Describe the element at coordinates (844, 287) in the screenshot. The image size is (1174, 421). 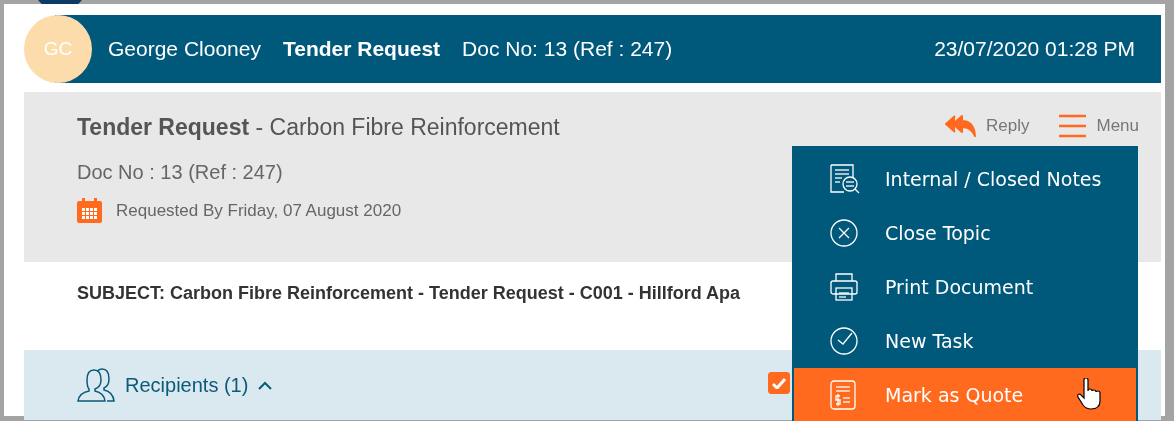
I see `printer-icon` at that location.